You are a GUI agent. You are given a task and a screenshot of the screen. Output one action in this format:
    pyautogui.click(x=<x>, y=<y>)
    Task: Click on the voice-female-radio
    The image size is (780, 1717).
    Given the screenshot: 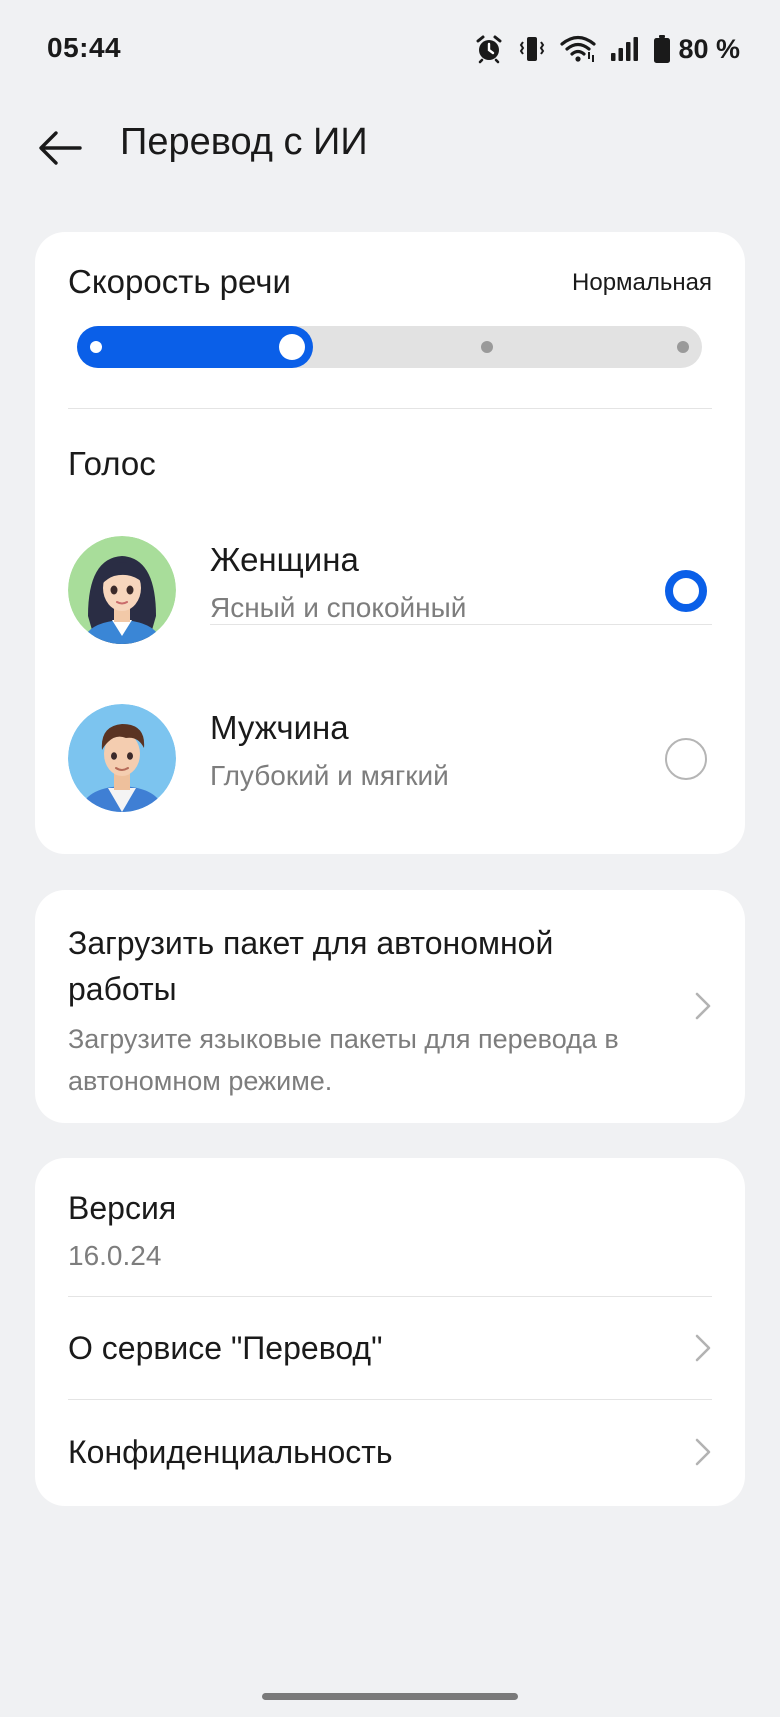 What is the action you would take?
    pyautogui.click(x=686, y=591)
    